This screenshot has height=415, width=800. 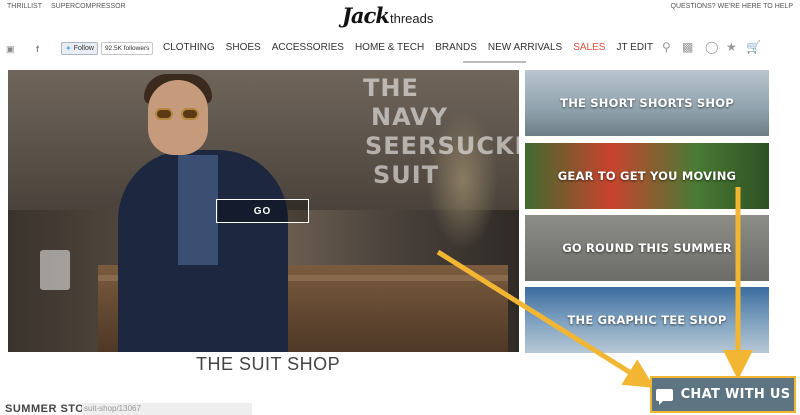 I want to click on supercompressor-link: SUPERCOMPRESSOR, so click(x=88, y=6).